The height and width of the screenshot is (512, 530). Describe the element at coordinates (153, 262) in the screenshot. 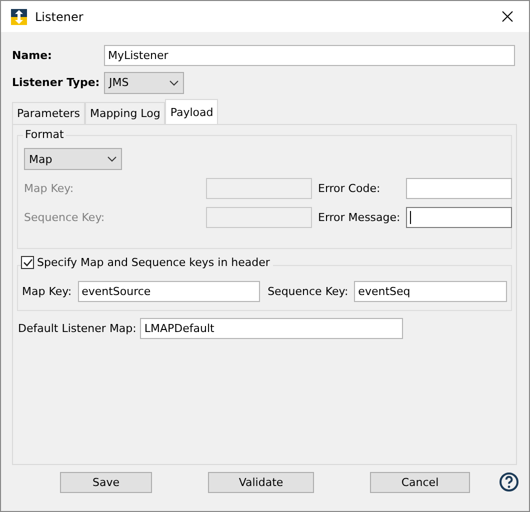

I see `checkbox-label: Specify Map and Sequence keys in header` at that location.